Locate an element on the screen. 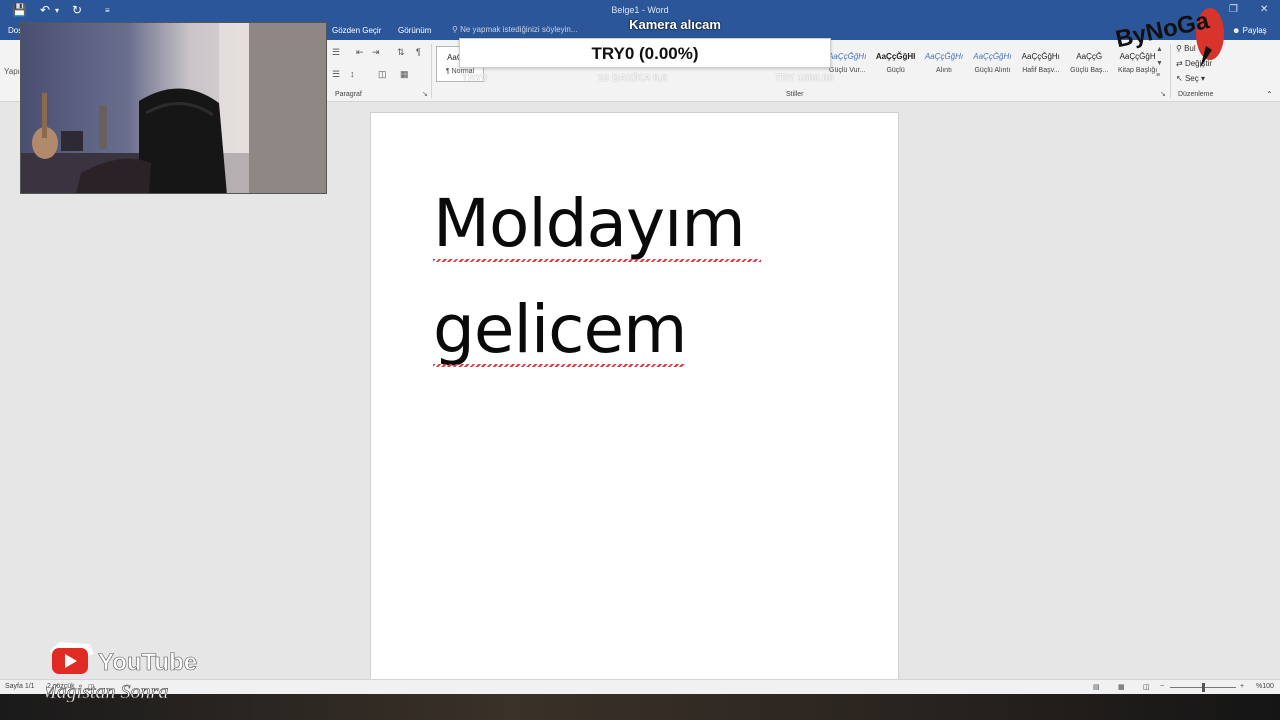  ghost-overlay-text: 10 DAKİKA 0,0 is located at coordinates (633, 78).